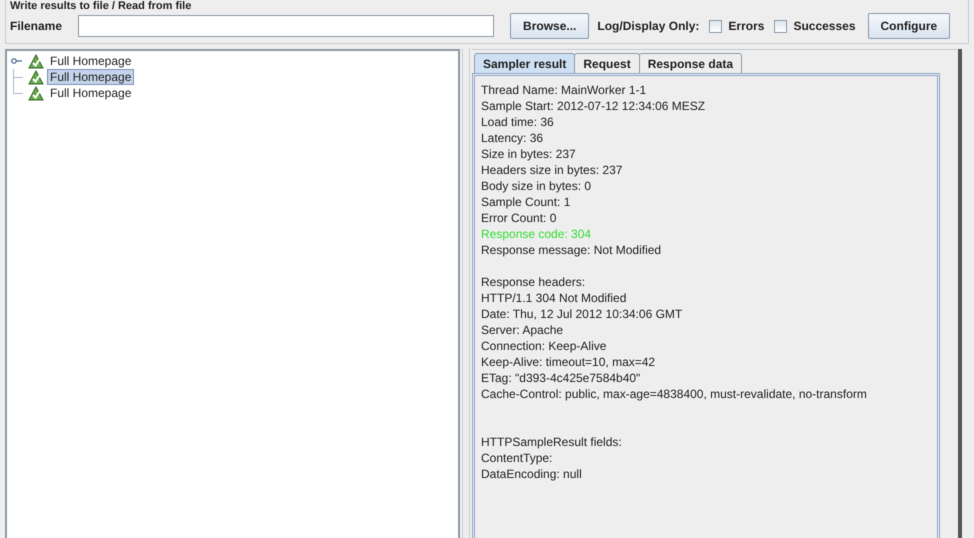 The image size is (974, 538). Describe the element at coordinates (552, 170) in the screenshot. I see `result-line: Headers size in bytes: 237` at that location.